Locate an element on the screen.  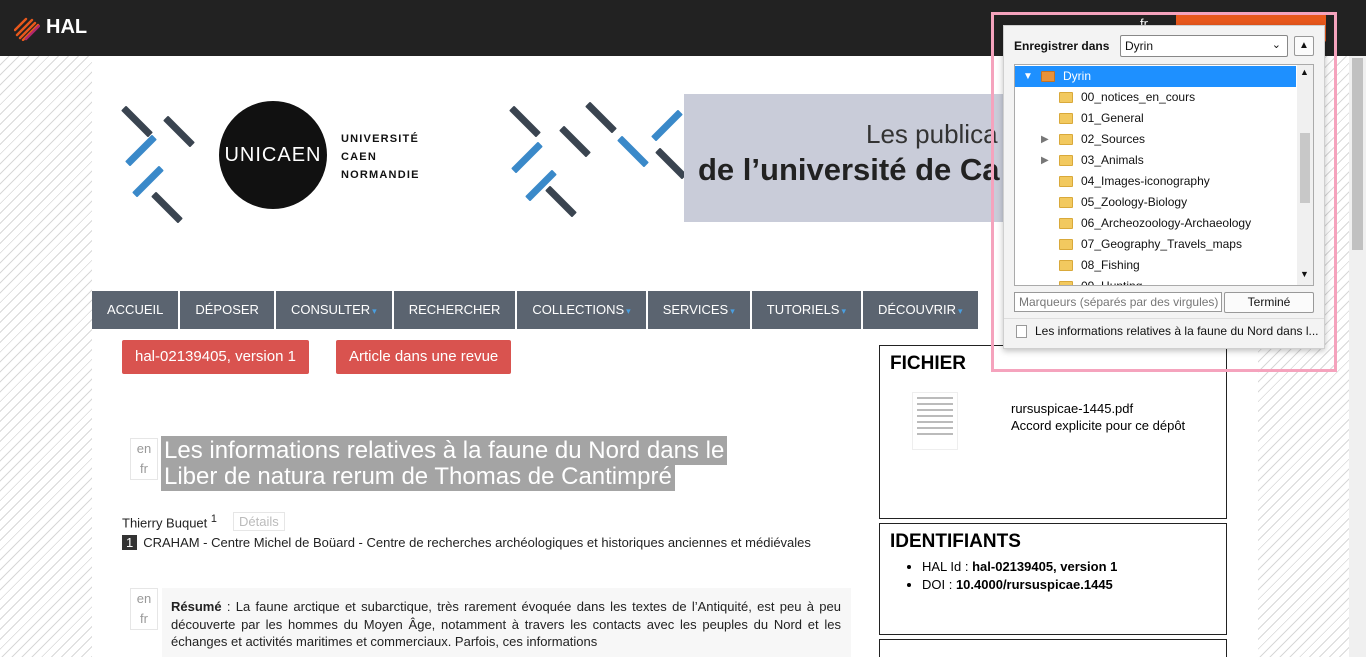
nav-item-label: TUTORIELS is located at coordinates (803, 309).